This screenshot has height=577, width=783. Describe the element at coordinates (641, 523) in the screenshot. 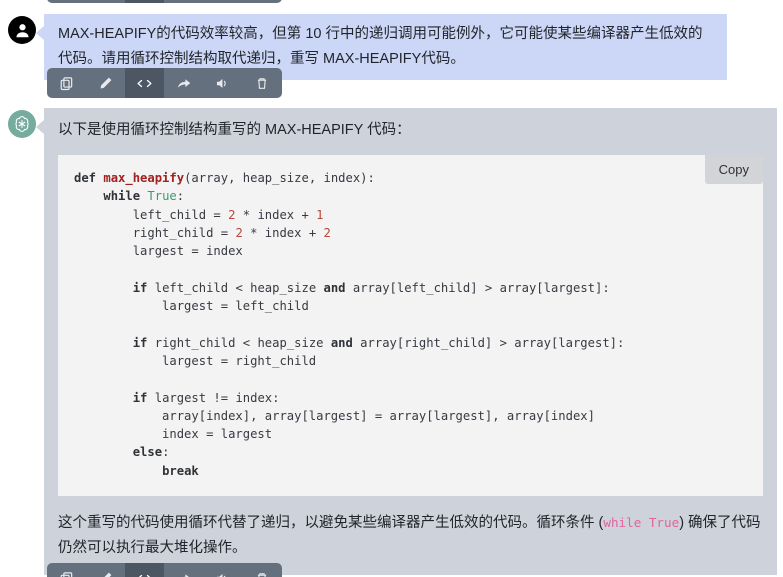

I see `inline-code-while-true: while True` at that location.